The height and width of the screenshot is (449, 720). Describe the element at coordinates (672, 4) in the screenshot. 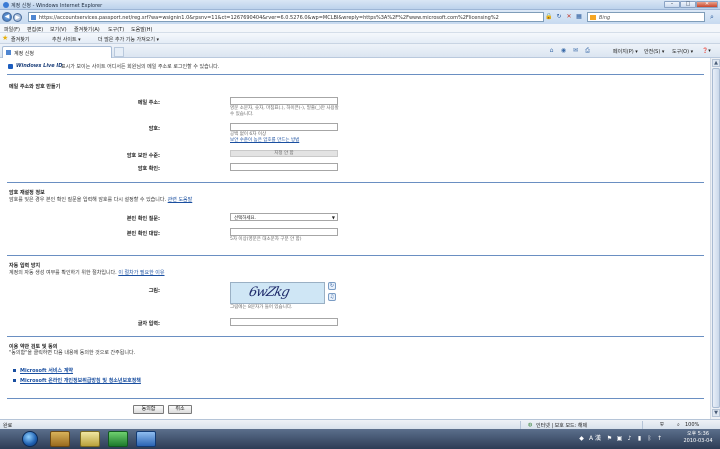

I see `minimize-button: –` at that location.